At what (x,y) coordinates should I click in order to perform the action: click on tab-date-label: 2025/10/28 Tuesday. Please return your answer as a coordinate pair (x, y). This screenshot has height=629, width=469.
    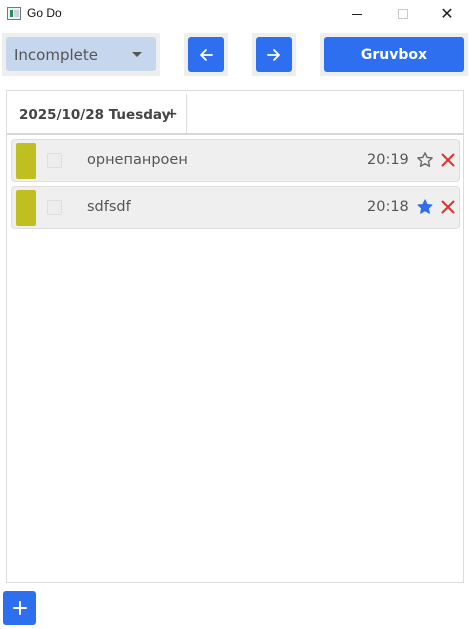
    Looking at the image, I should click on (95, 115).